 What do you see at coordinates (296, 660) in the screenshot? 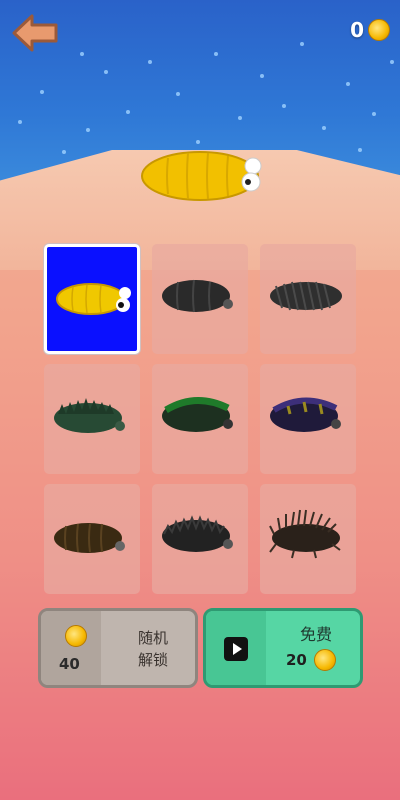
I see `free-reward-amount: 20` at bounding box center [296, 660].